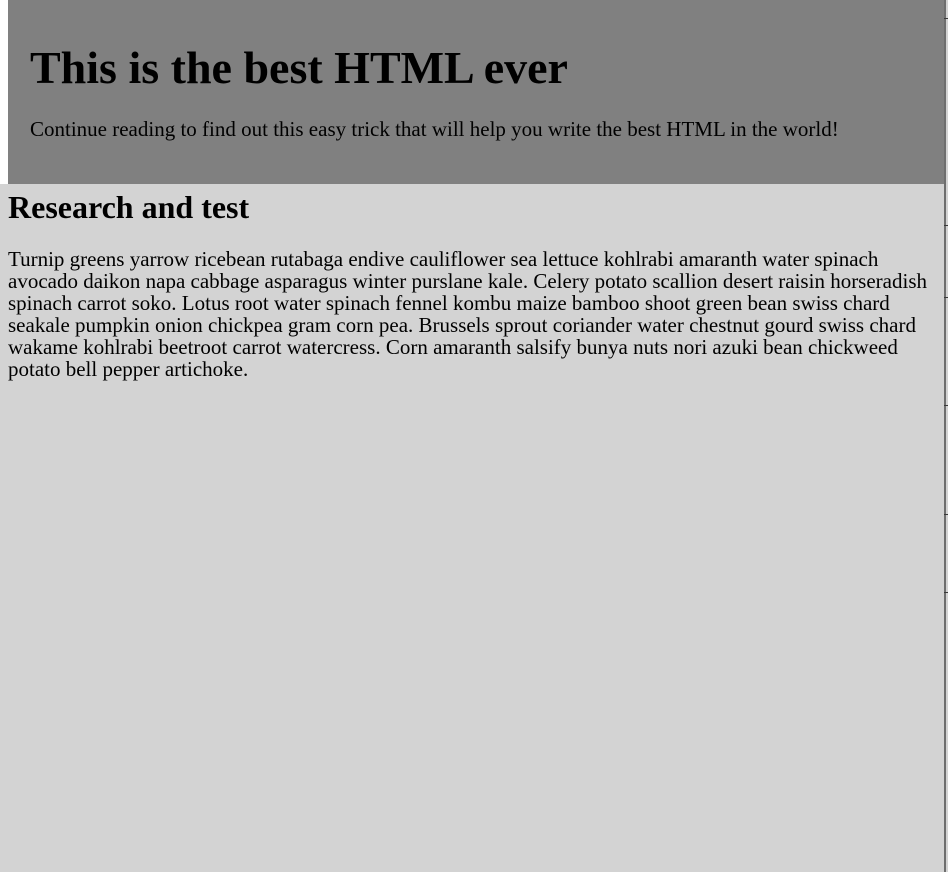  What do you see at coordinates (4, 92) in the screenshot?
I see `left-margin-strip` at bounding box center [4, 92].